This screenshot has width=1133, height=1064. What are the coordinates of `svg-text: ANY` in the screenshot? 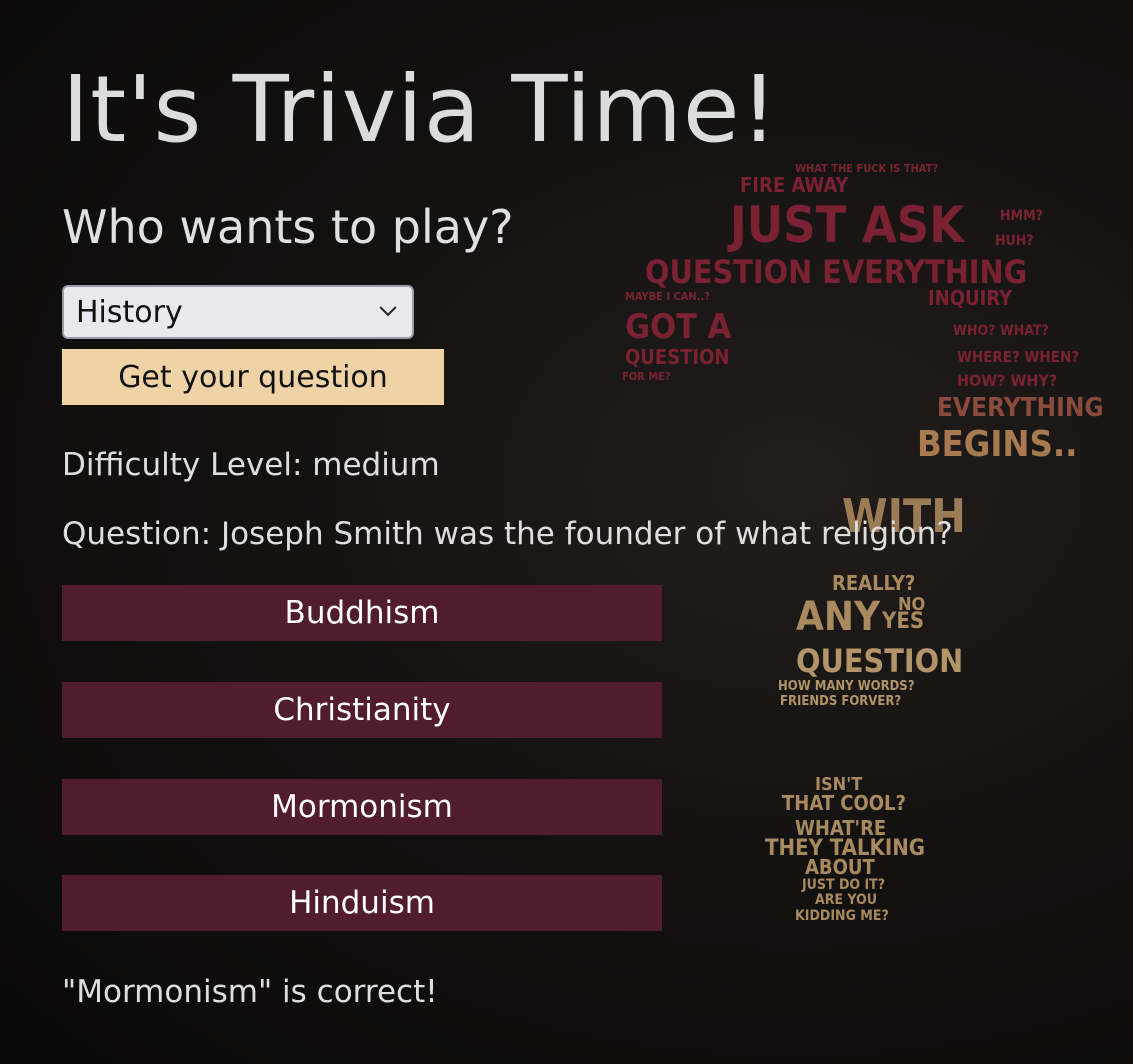 It's located at (838, 617).